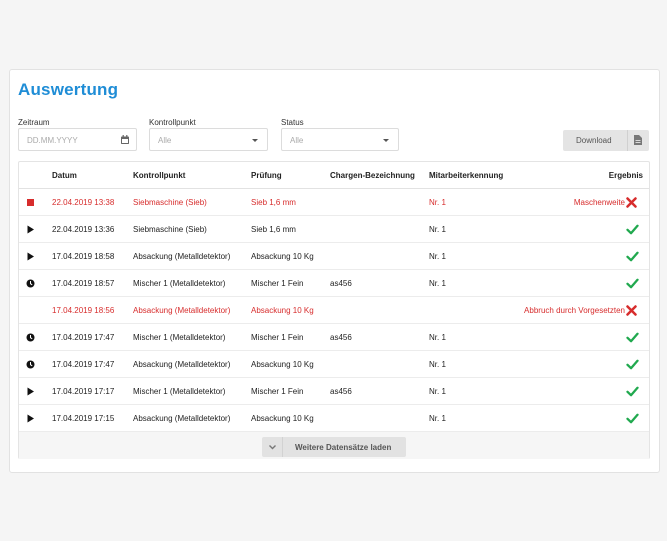 This screenshot has width=667, height=541. Describe the element at coordinates (297, 140) in the screenshot. I see `status-selected-value: Alle` at that location.